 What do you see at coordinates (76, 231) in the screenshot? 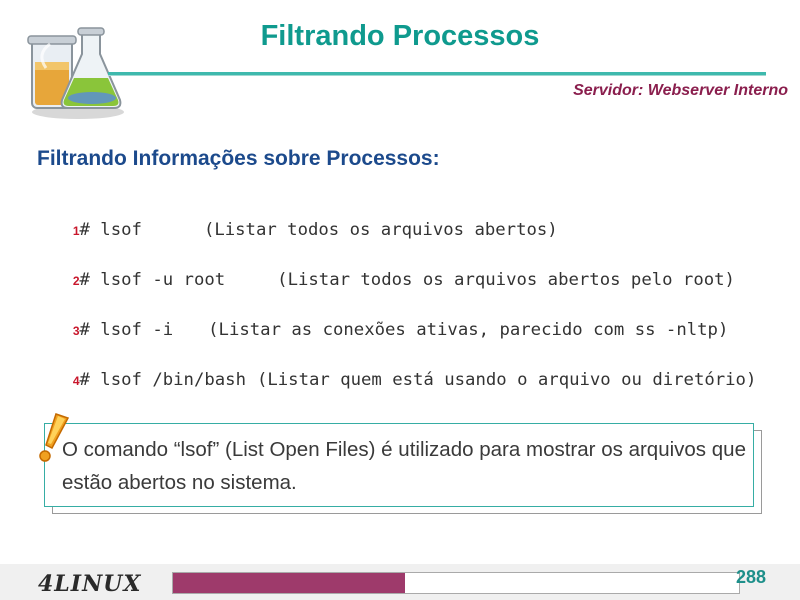
I see `command-number: 1` at bounding box center [76, 231].